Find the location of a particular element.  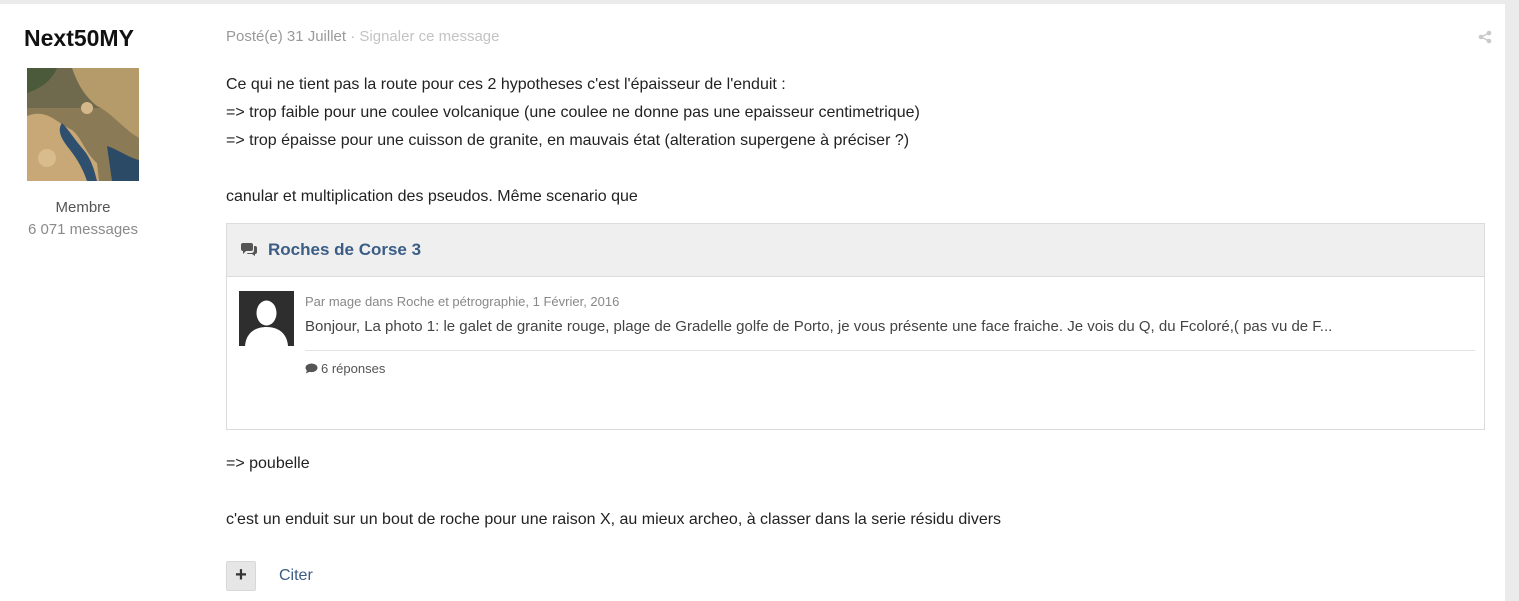

author-post-count: 6 071 messages is located at coordinates (83, 229).